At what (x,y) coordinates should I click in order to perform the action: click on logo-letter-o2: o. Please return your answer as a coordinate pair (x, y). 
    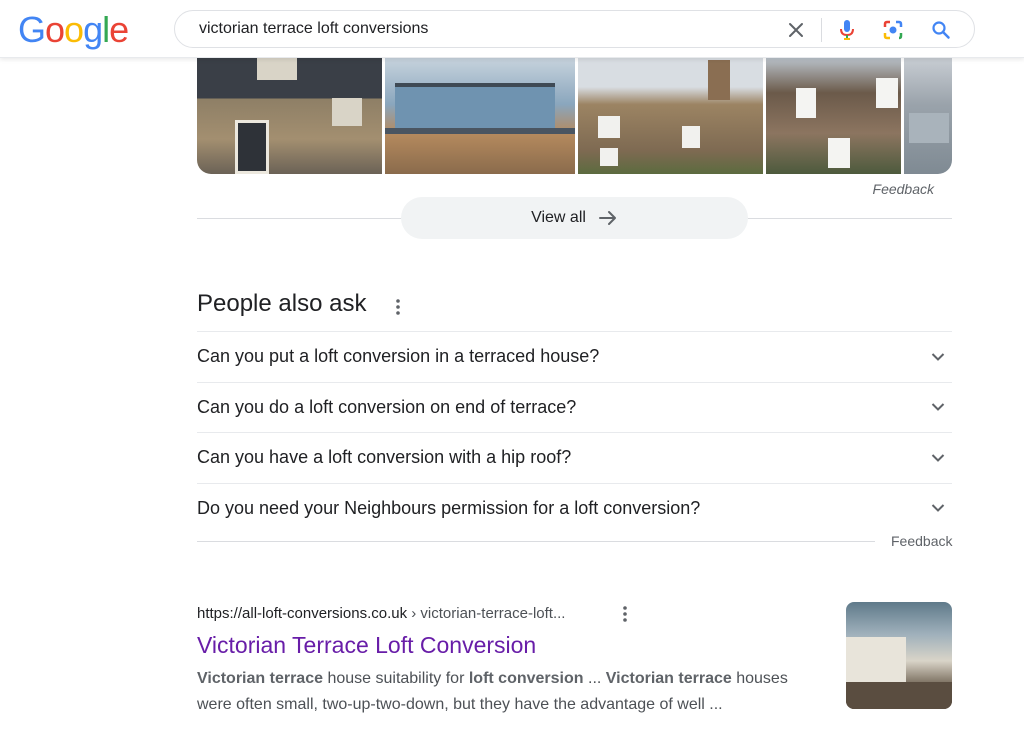
    Looking at the image, I should click on (74, 29).